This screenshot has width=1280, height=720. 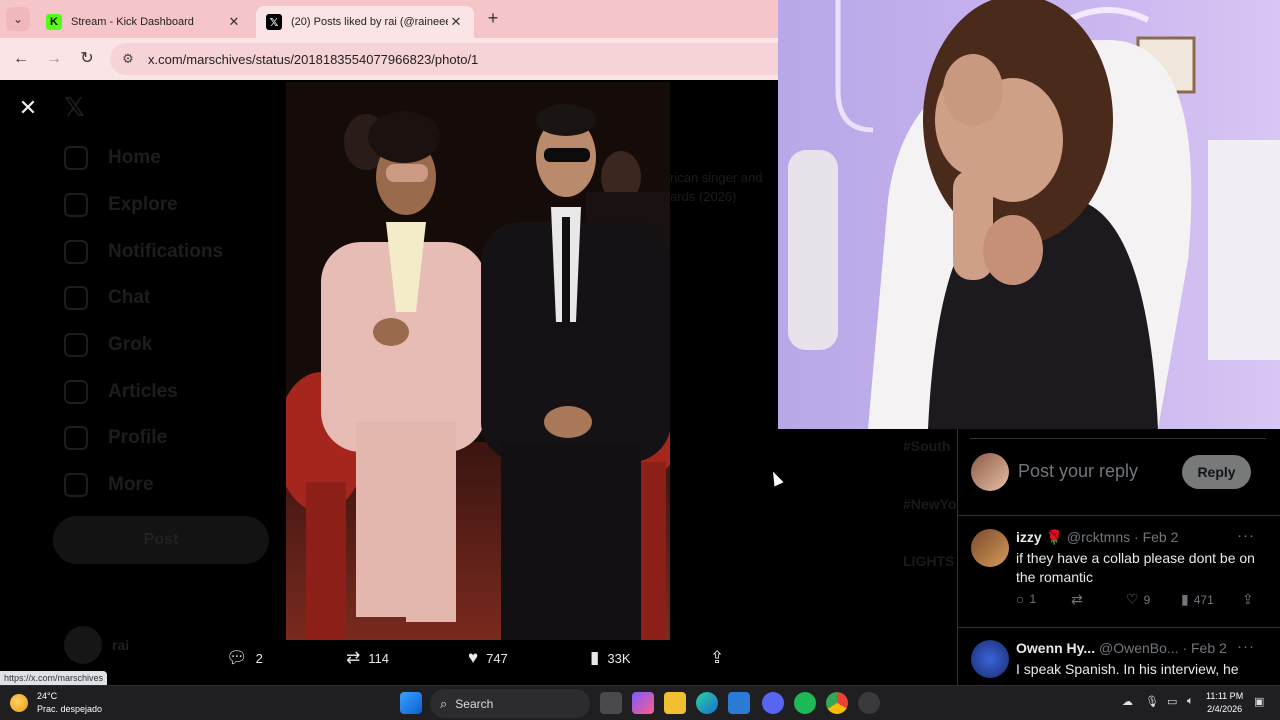 I want to click on reply-stats: ○ 1 ⇄ ♡ 9 ▮ 471 ⇪, so click(x=1141, y=601).